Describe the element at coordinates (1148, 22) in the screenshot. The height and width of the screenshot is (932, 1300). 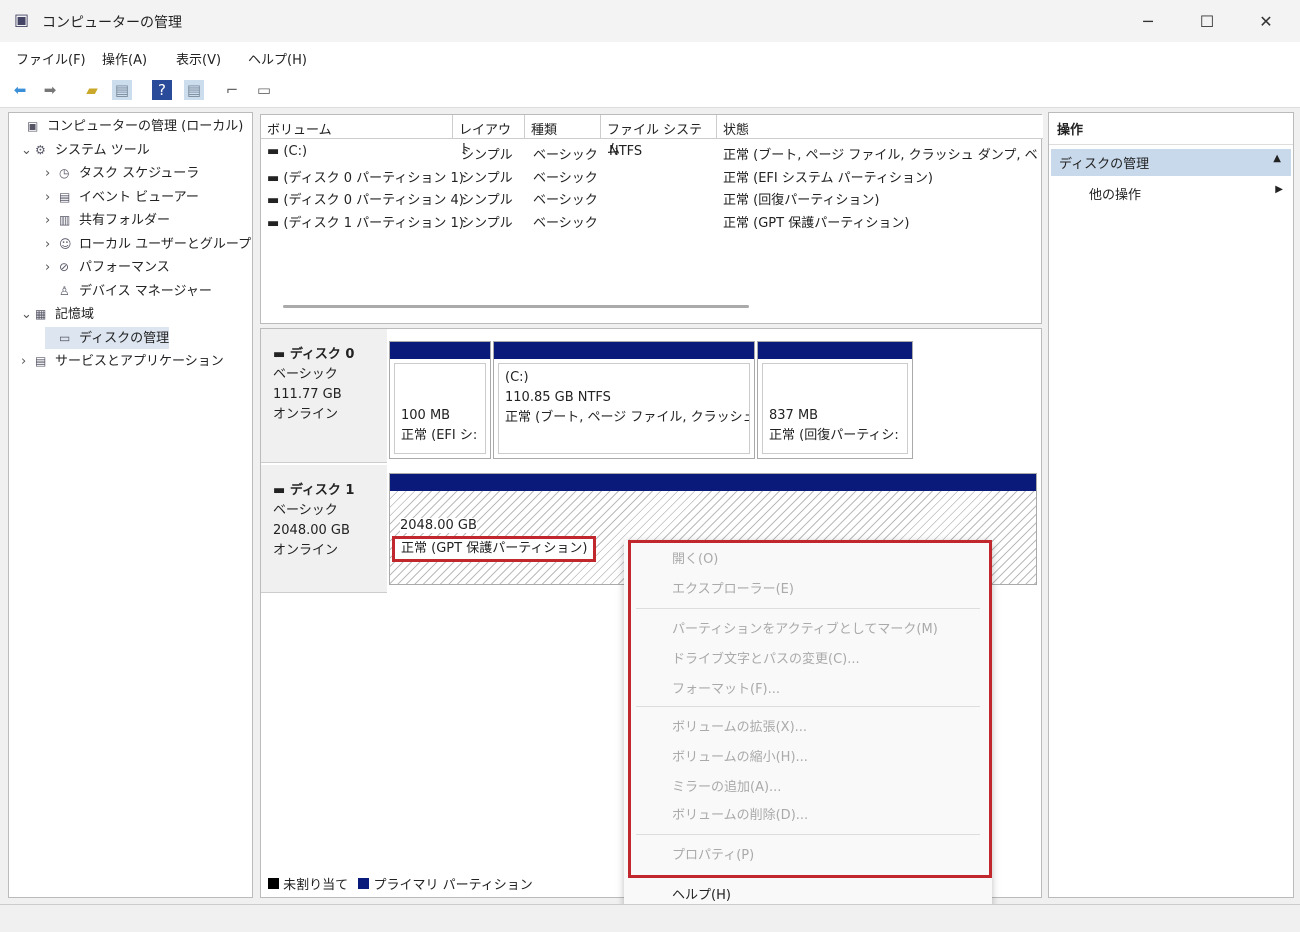
I see `minimize-button: ─` at that location.